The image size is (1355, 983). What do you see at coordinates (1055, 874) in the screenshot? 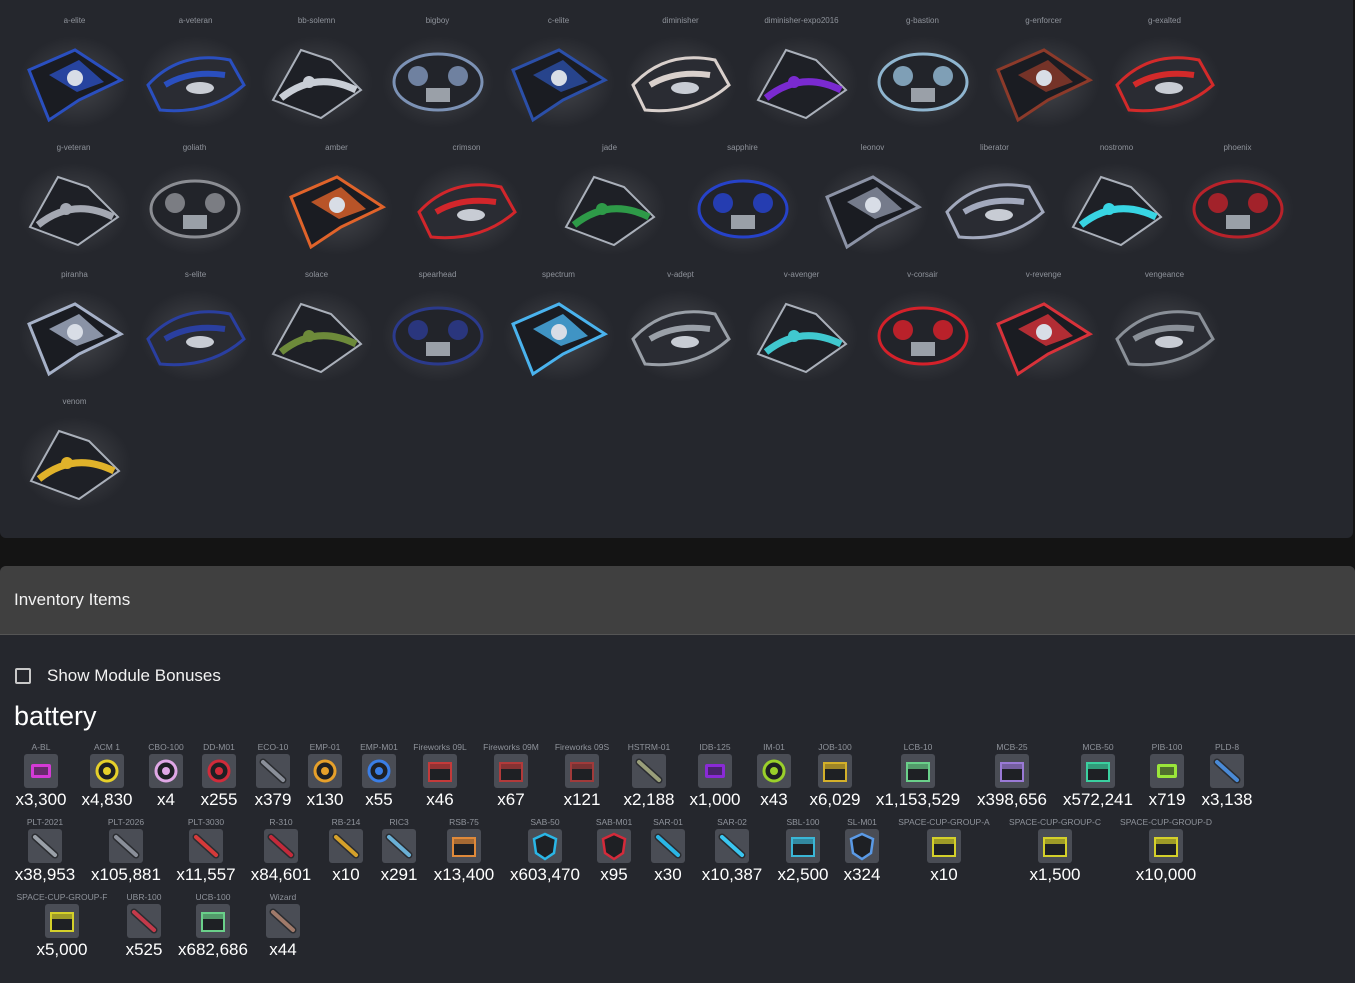
I see `item-quantity: x1,500` at bounding box center [1055, 874].